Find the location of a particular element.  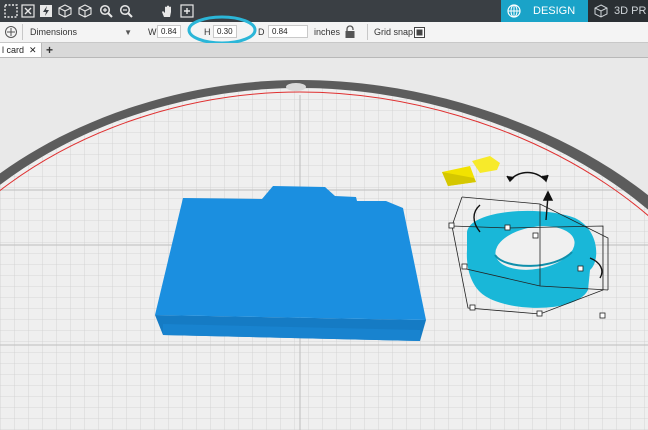

close-icon is located at coordinates (28, 11).